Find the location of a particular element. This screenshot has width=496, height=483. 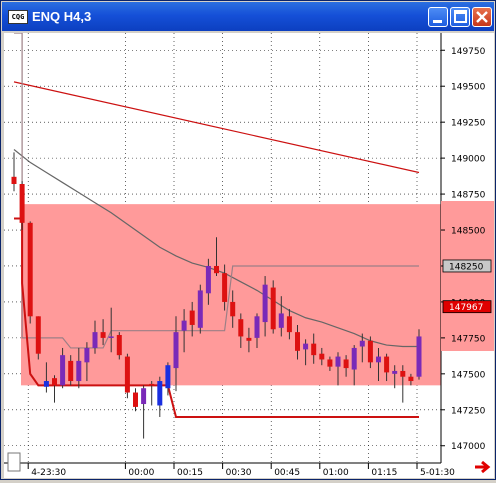

price-tick-label: 147500 is located at coordinates (468, 375).